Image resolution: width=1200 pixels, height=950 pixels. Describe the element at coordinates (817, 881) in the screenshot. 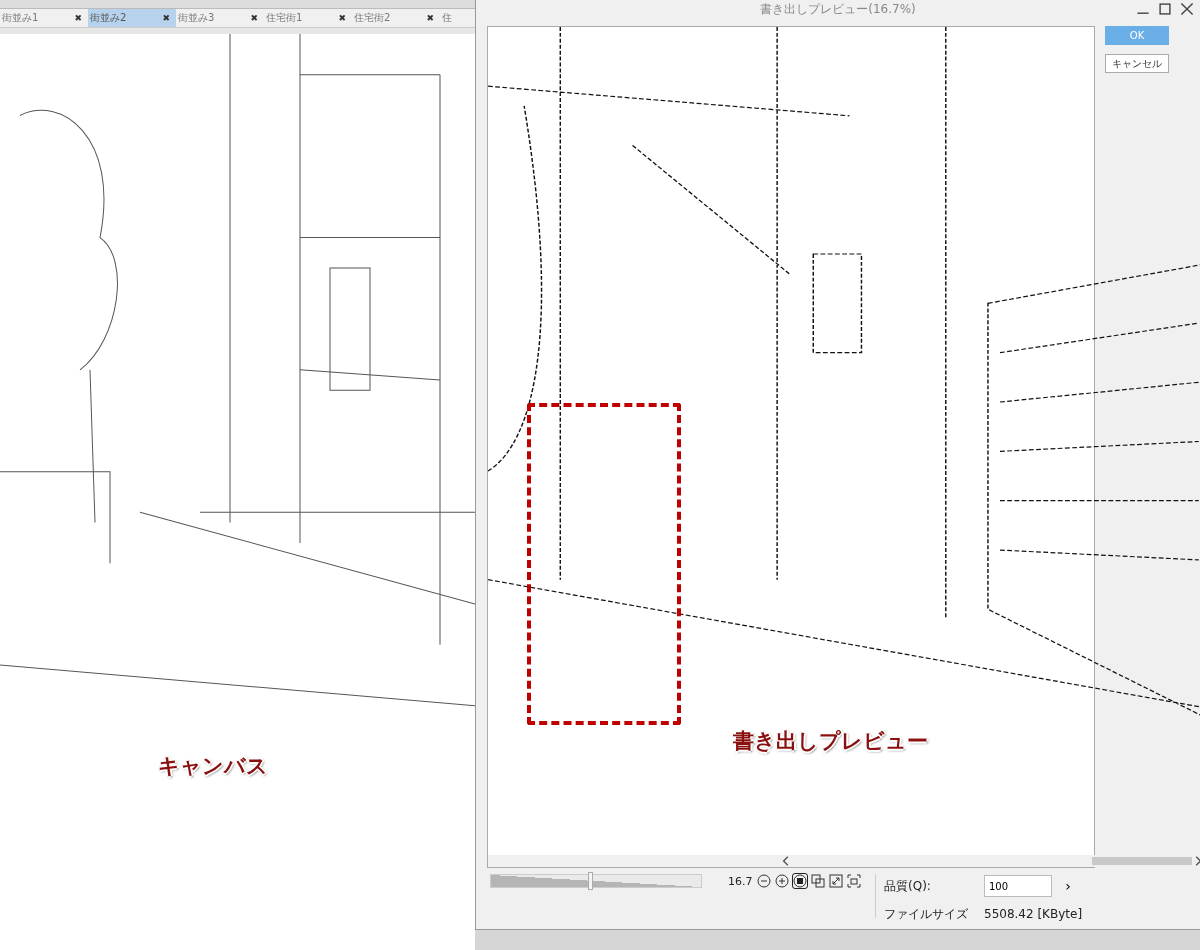

I see `actual-size-icon` at that location.